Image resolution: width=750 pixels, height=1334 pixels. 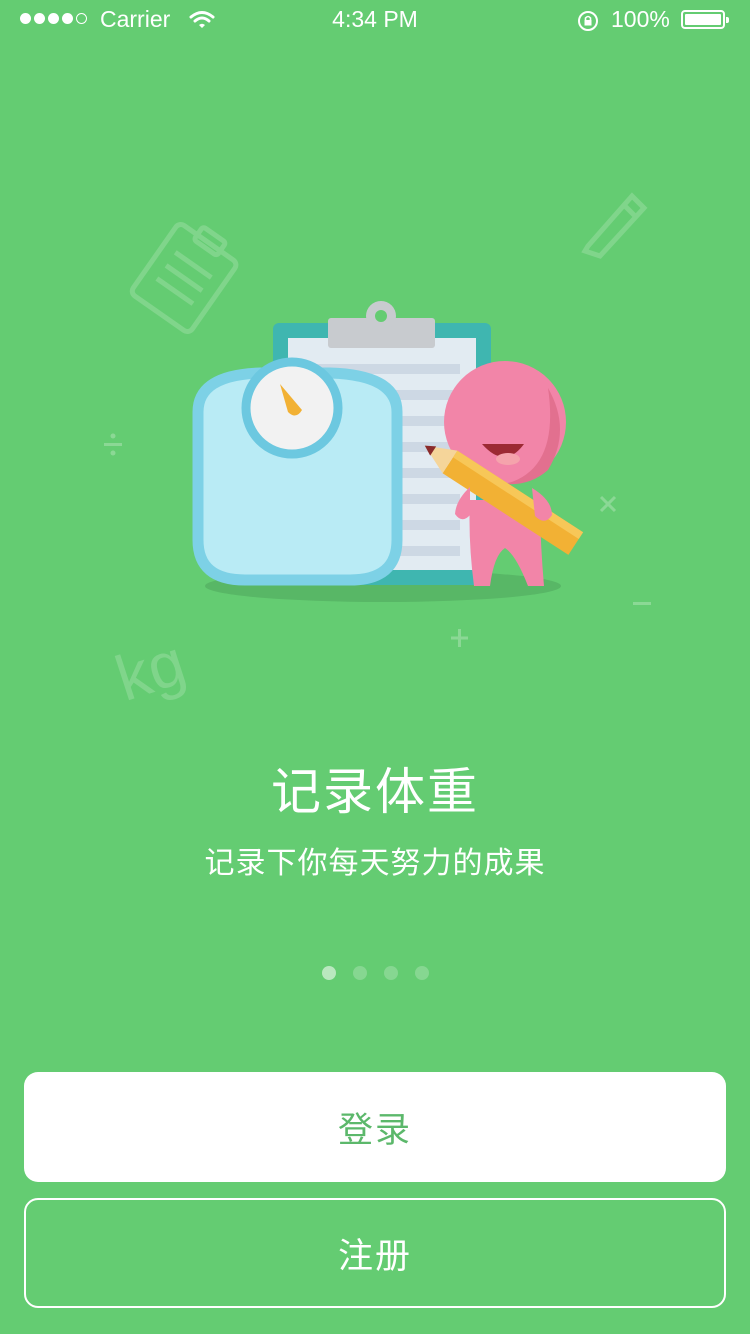 What do you see at coordinates (608, 504) in the screenshot?
I see `multiply-sign-icon` at bounding box center [608, 504].